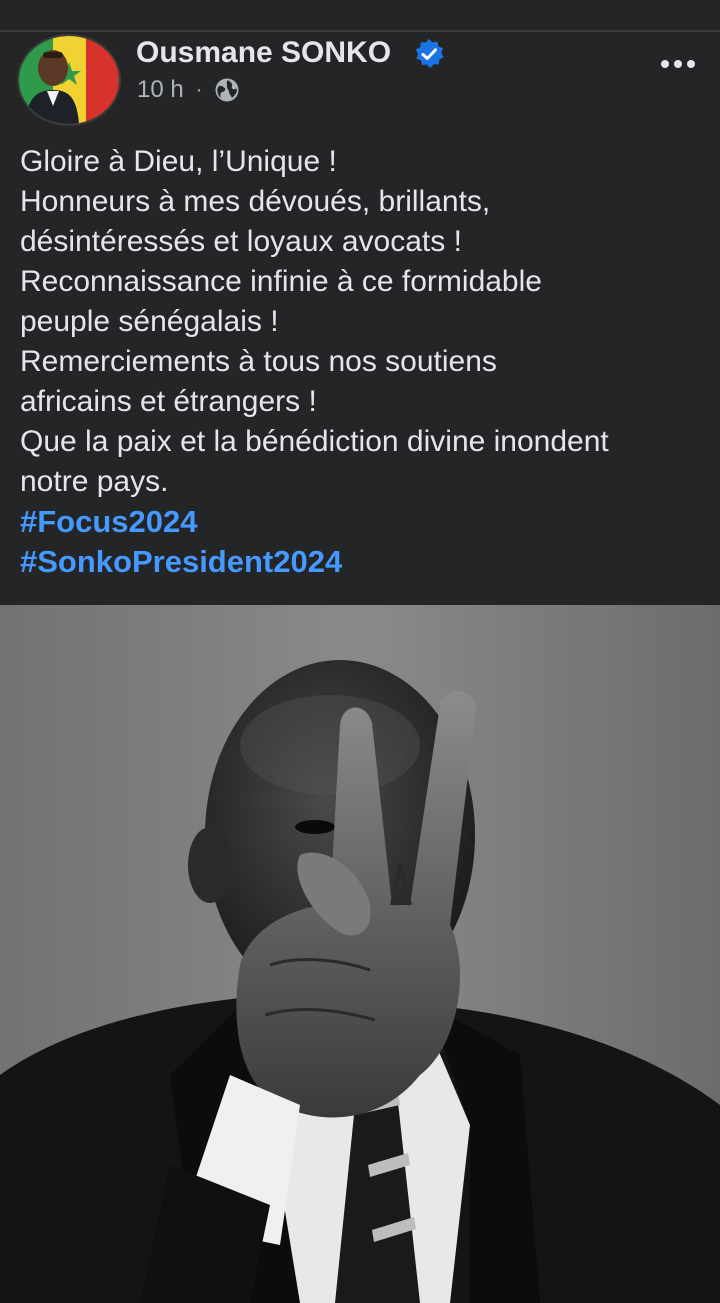 This screenshot has height=1303, width=720. I want to click on post-header: Ousmane SONKO 10 h ·, so click(360, 82).